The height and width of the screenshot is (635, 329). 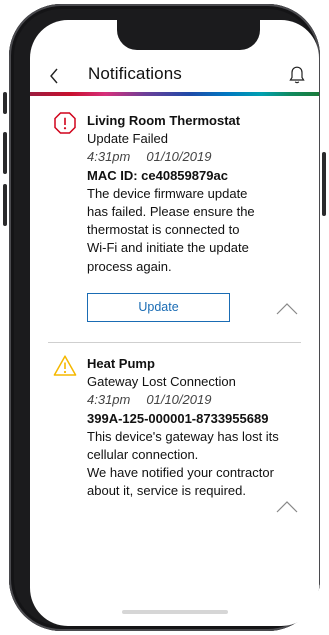 What do you see at coordinates (121, 363) in the screenshot?
I see `device-name: Heat Pump` at bounding box center [121, 363].